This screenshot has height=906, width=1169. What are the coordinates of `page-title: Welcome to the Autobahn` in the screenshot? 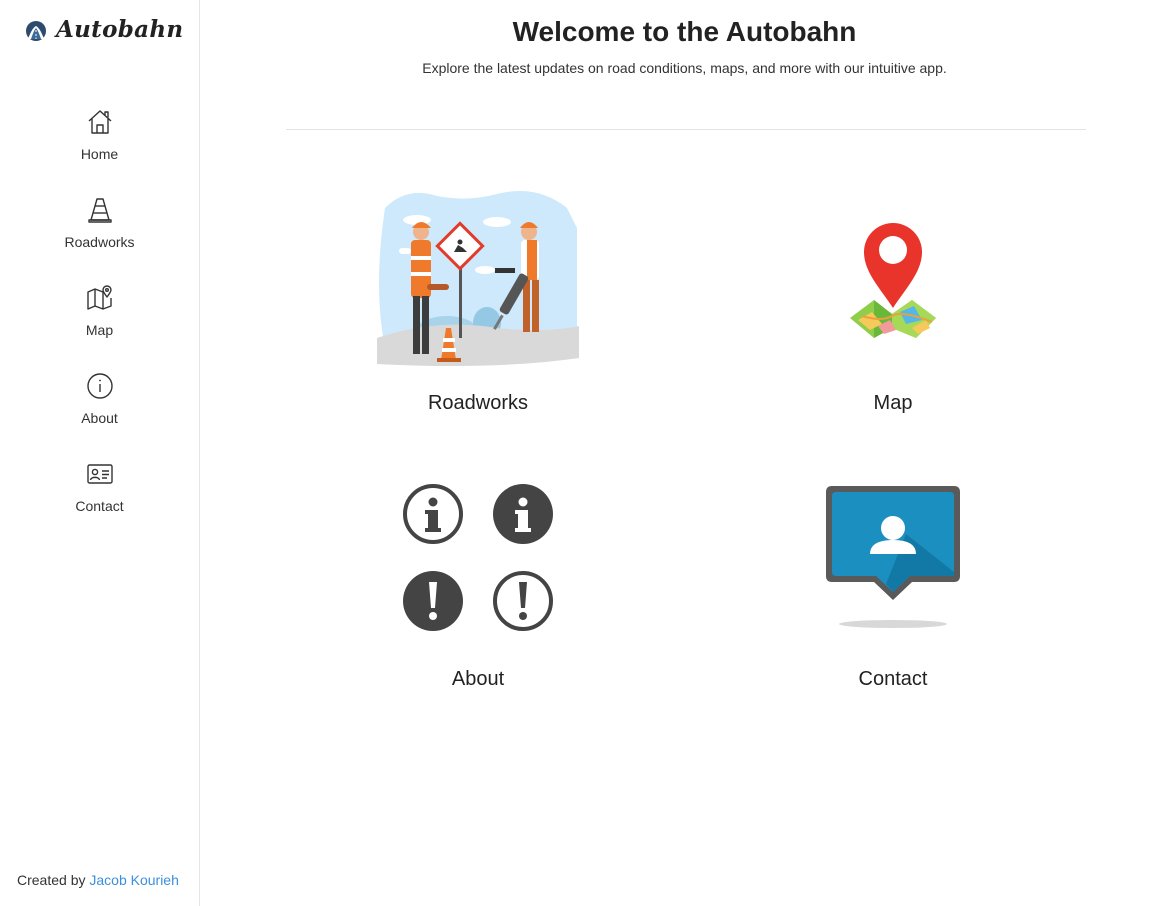 It's located at (684, 31).